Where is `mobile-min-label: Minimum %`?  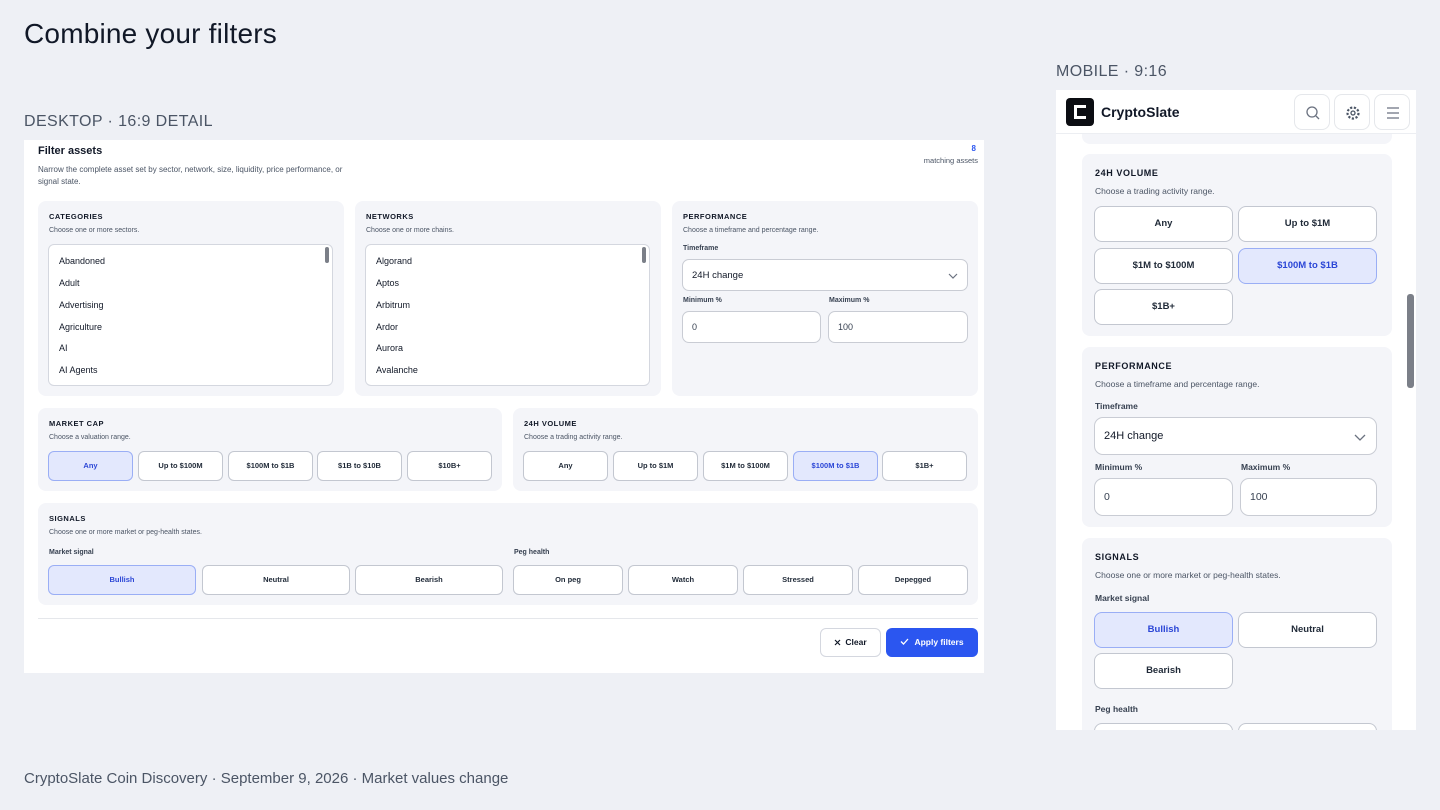
mobile-min-label: Minimum % is located at coordinates (1119, 467).